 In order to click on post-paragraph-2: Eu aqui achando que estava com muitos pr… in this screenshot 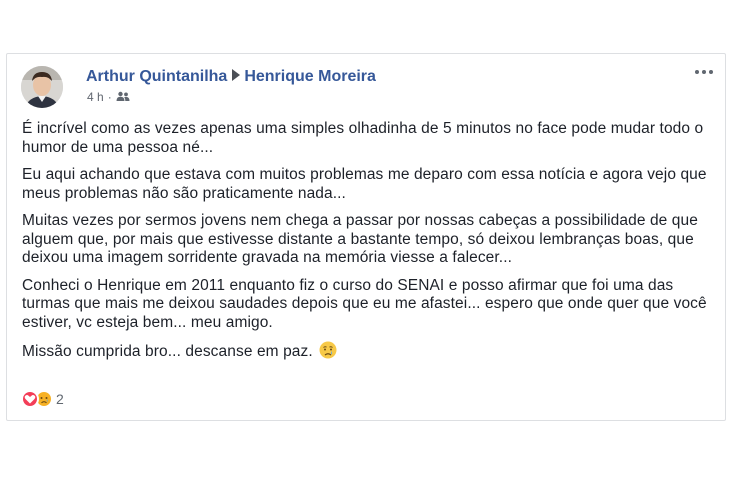, I will do `click(364, 184)`.